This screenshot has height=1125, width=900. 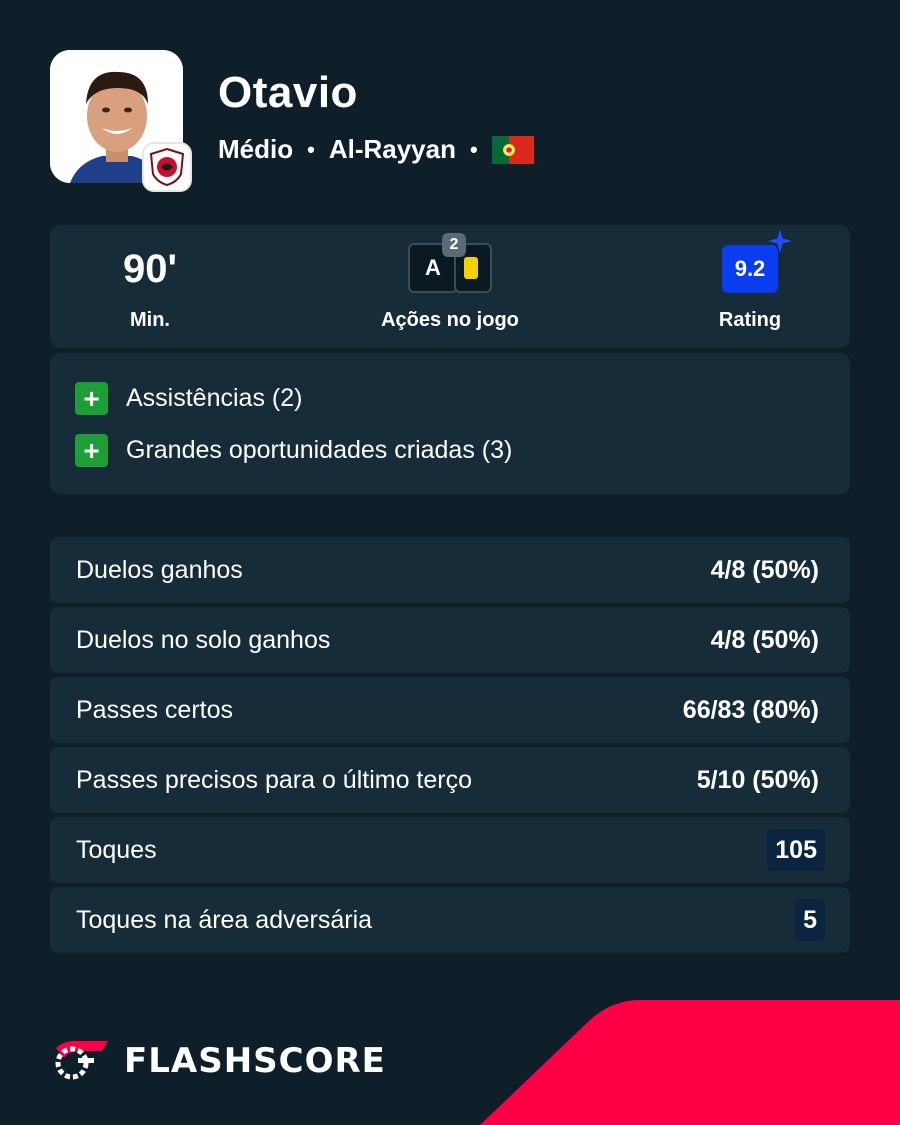 What do you see at coordinates (255, 1061) in the screenshot?
I see `brand-name: FLASHSCORE` at bounding box center [255, 1061].